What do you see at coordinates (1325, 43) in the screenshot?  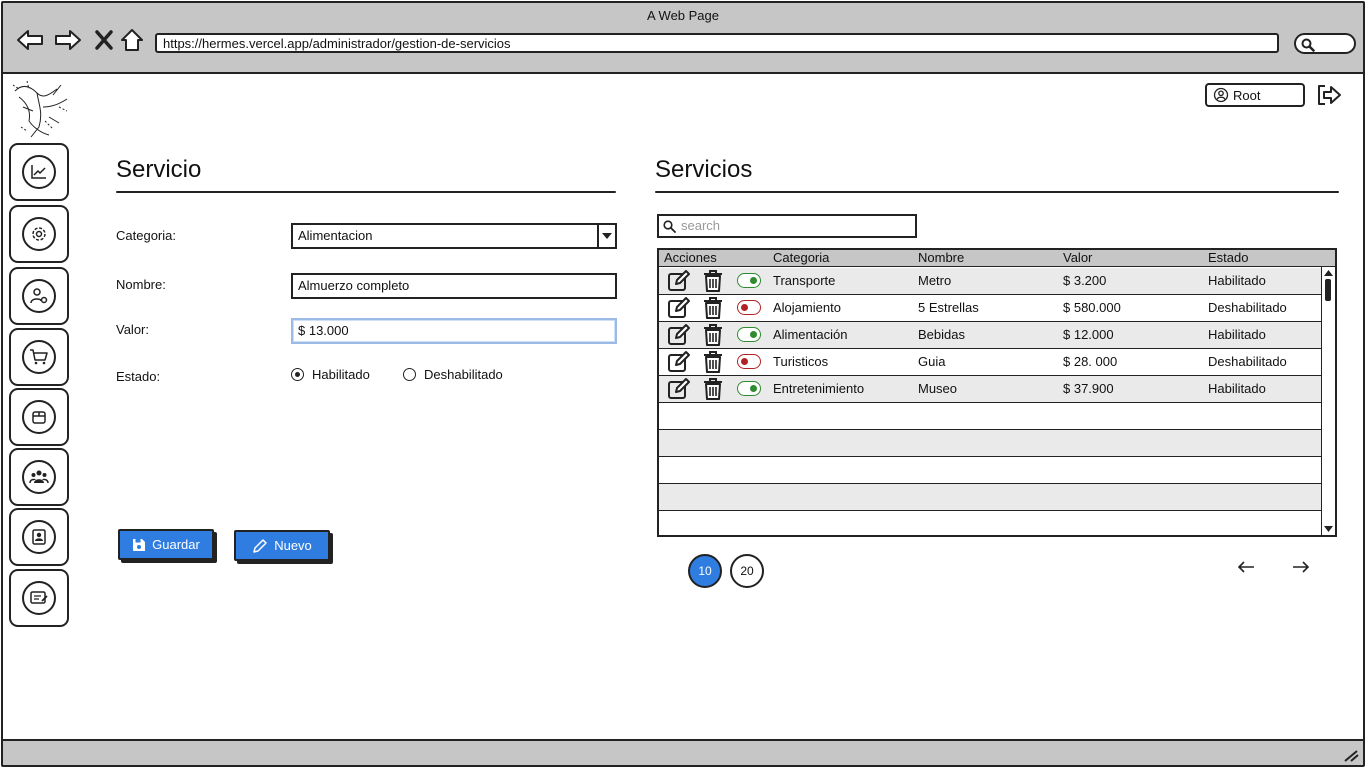 I see `browser-search-field` at bounding box center [1325, 43].